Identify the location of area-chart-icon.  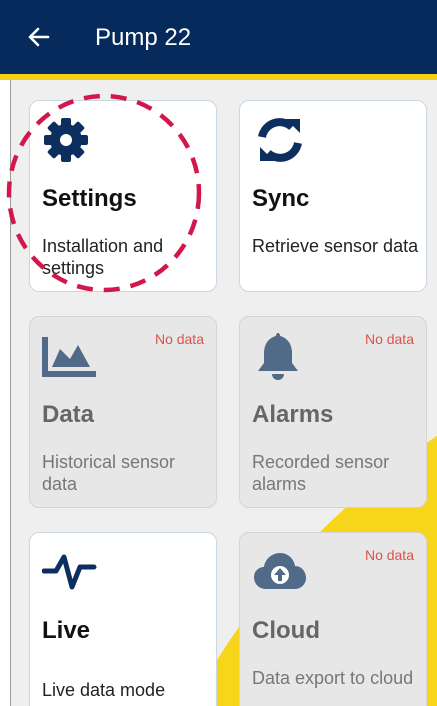
(69, 357).